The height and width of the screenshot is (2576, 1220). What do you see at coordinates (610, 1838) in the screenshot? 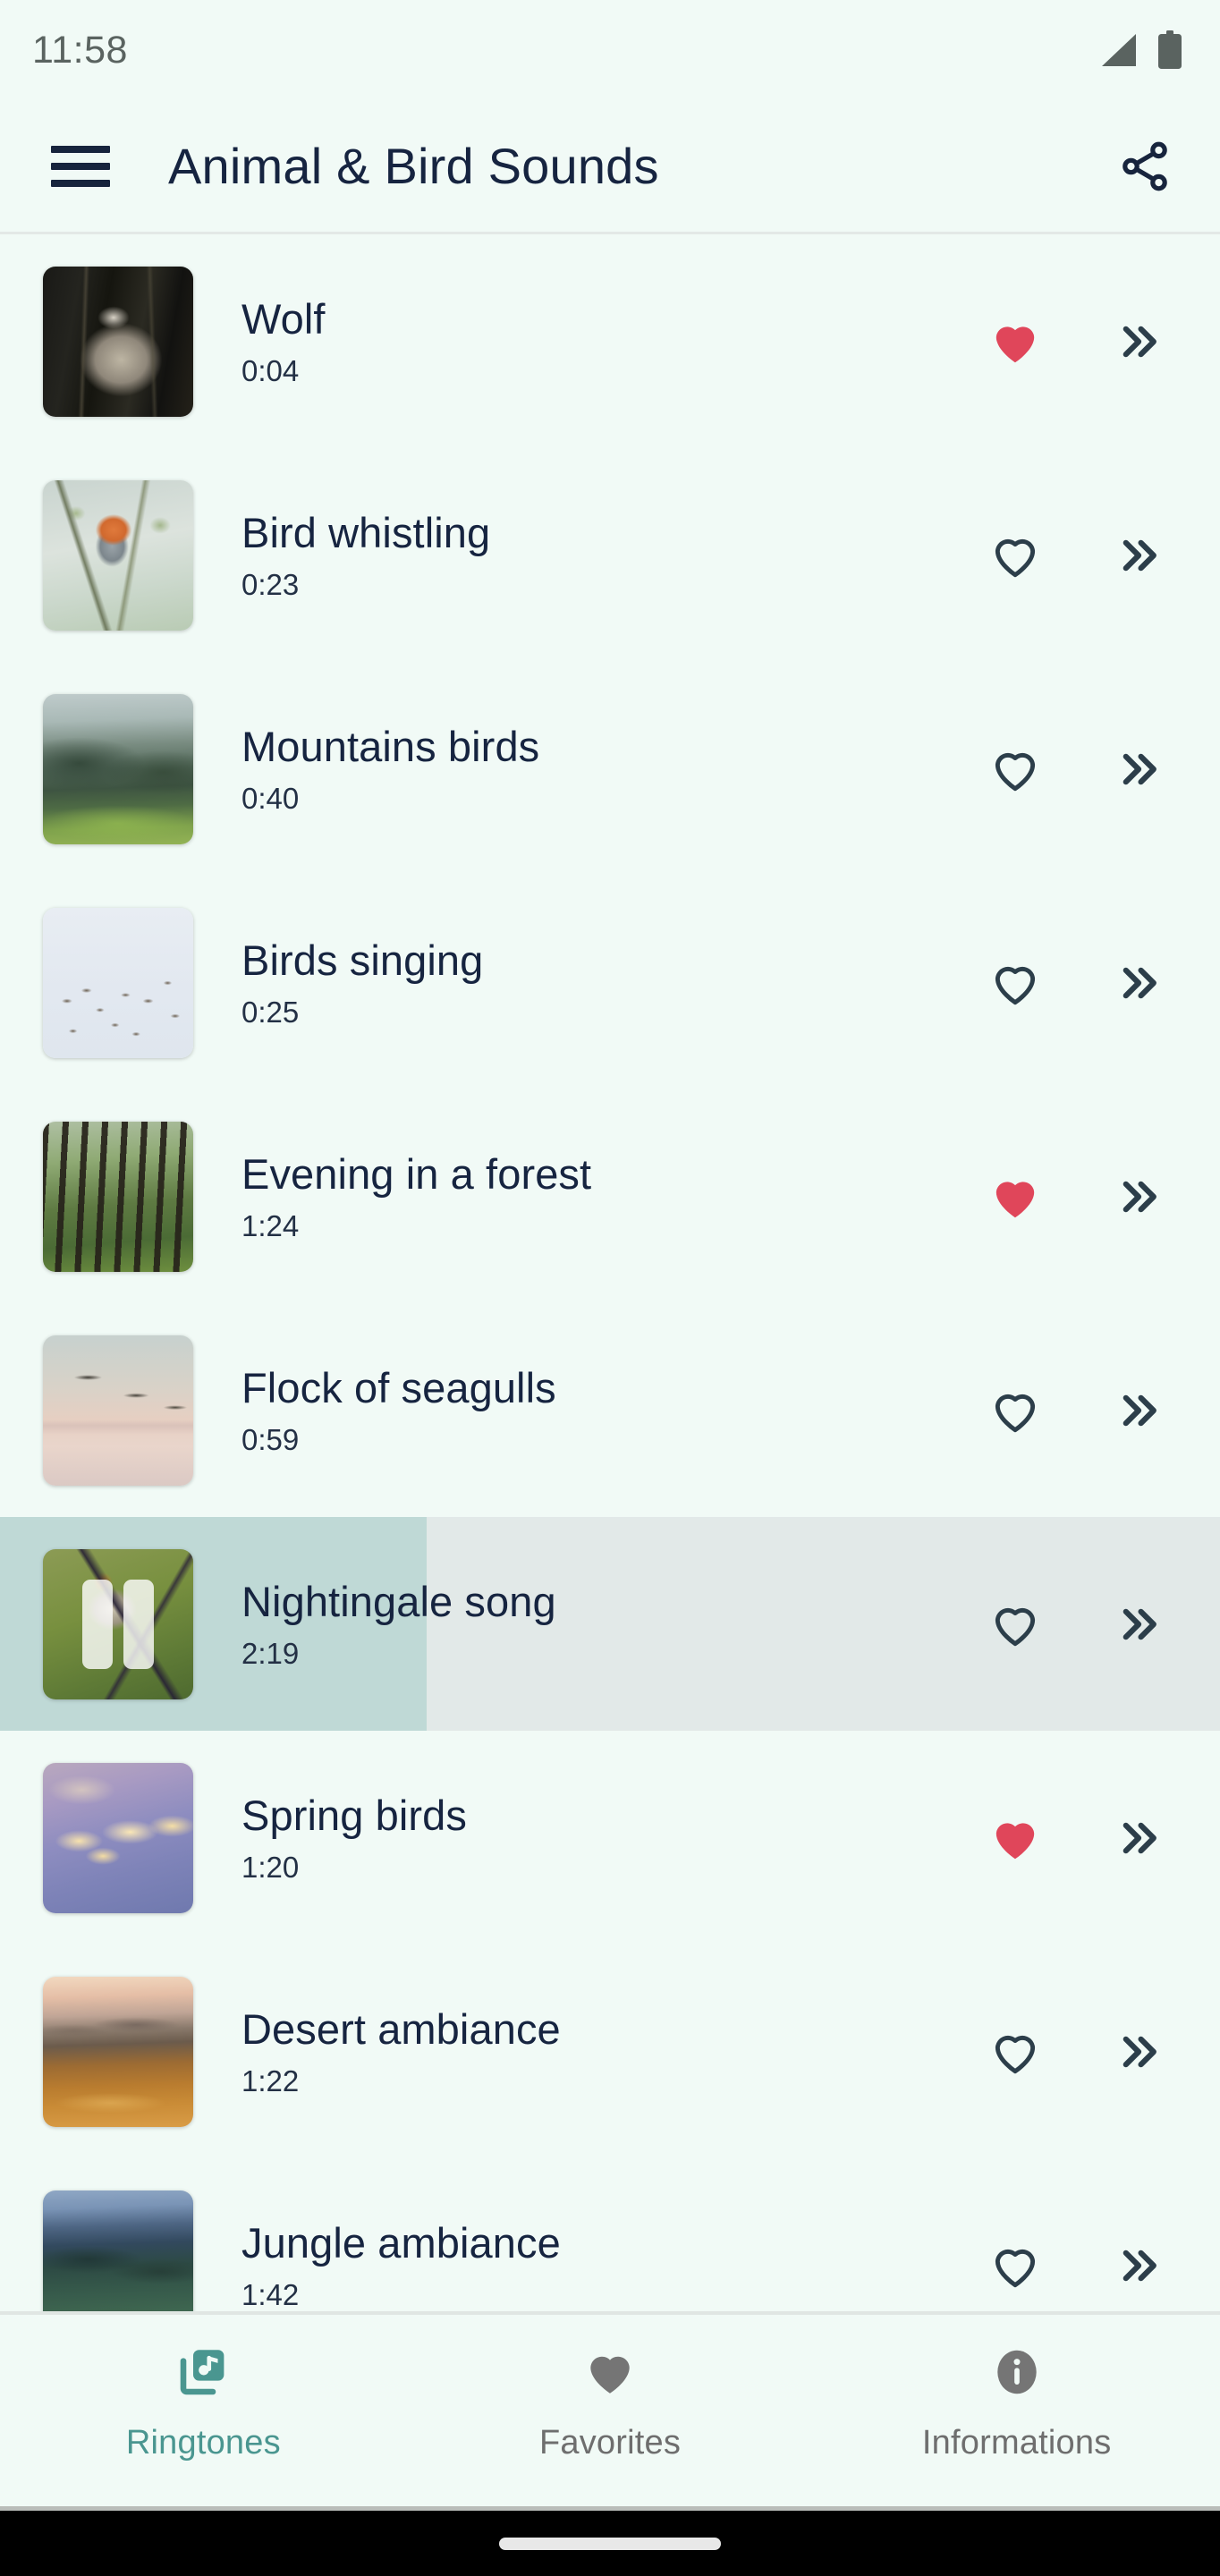
I see `sound-list-item: Spring birds 1:20` at bounding box center [610, 1838].